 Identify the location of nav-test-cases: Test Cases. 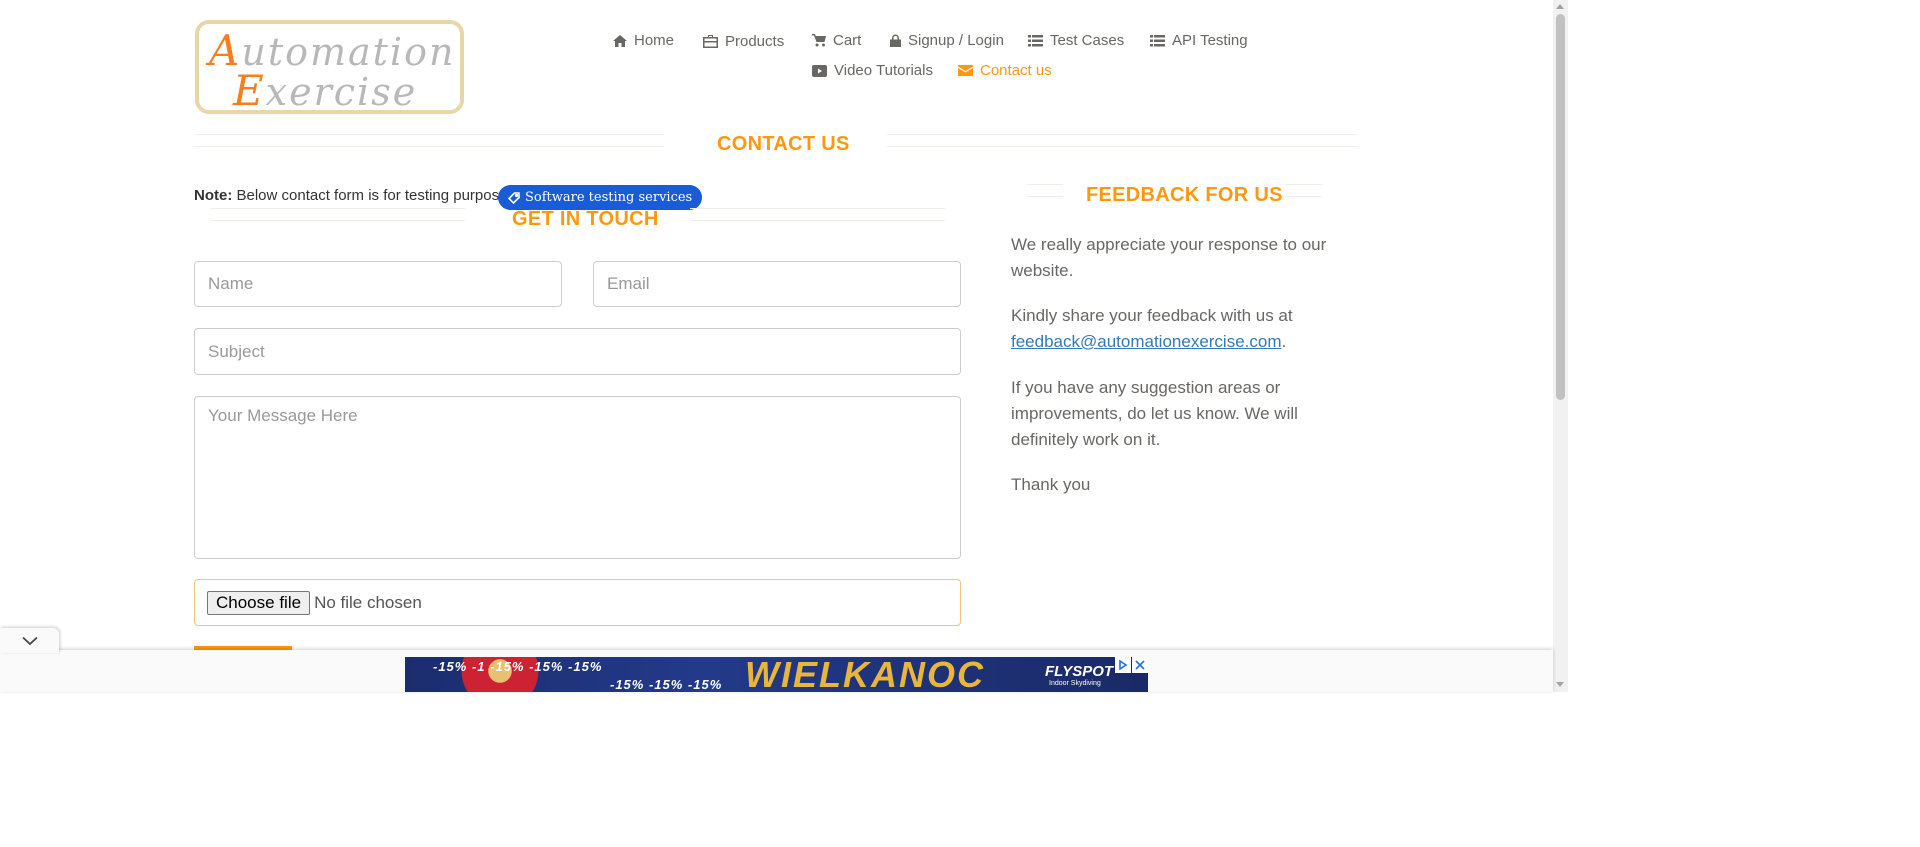
(1076, 40).